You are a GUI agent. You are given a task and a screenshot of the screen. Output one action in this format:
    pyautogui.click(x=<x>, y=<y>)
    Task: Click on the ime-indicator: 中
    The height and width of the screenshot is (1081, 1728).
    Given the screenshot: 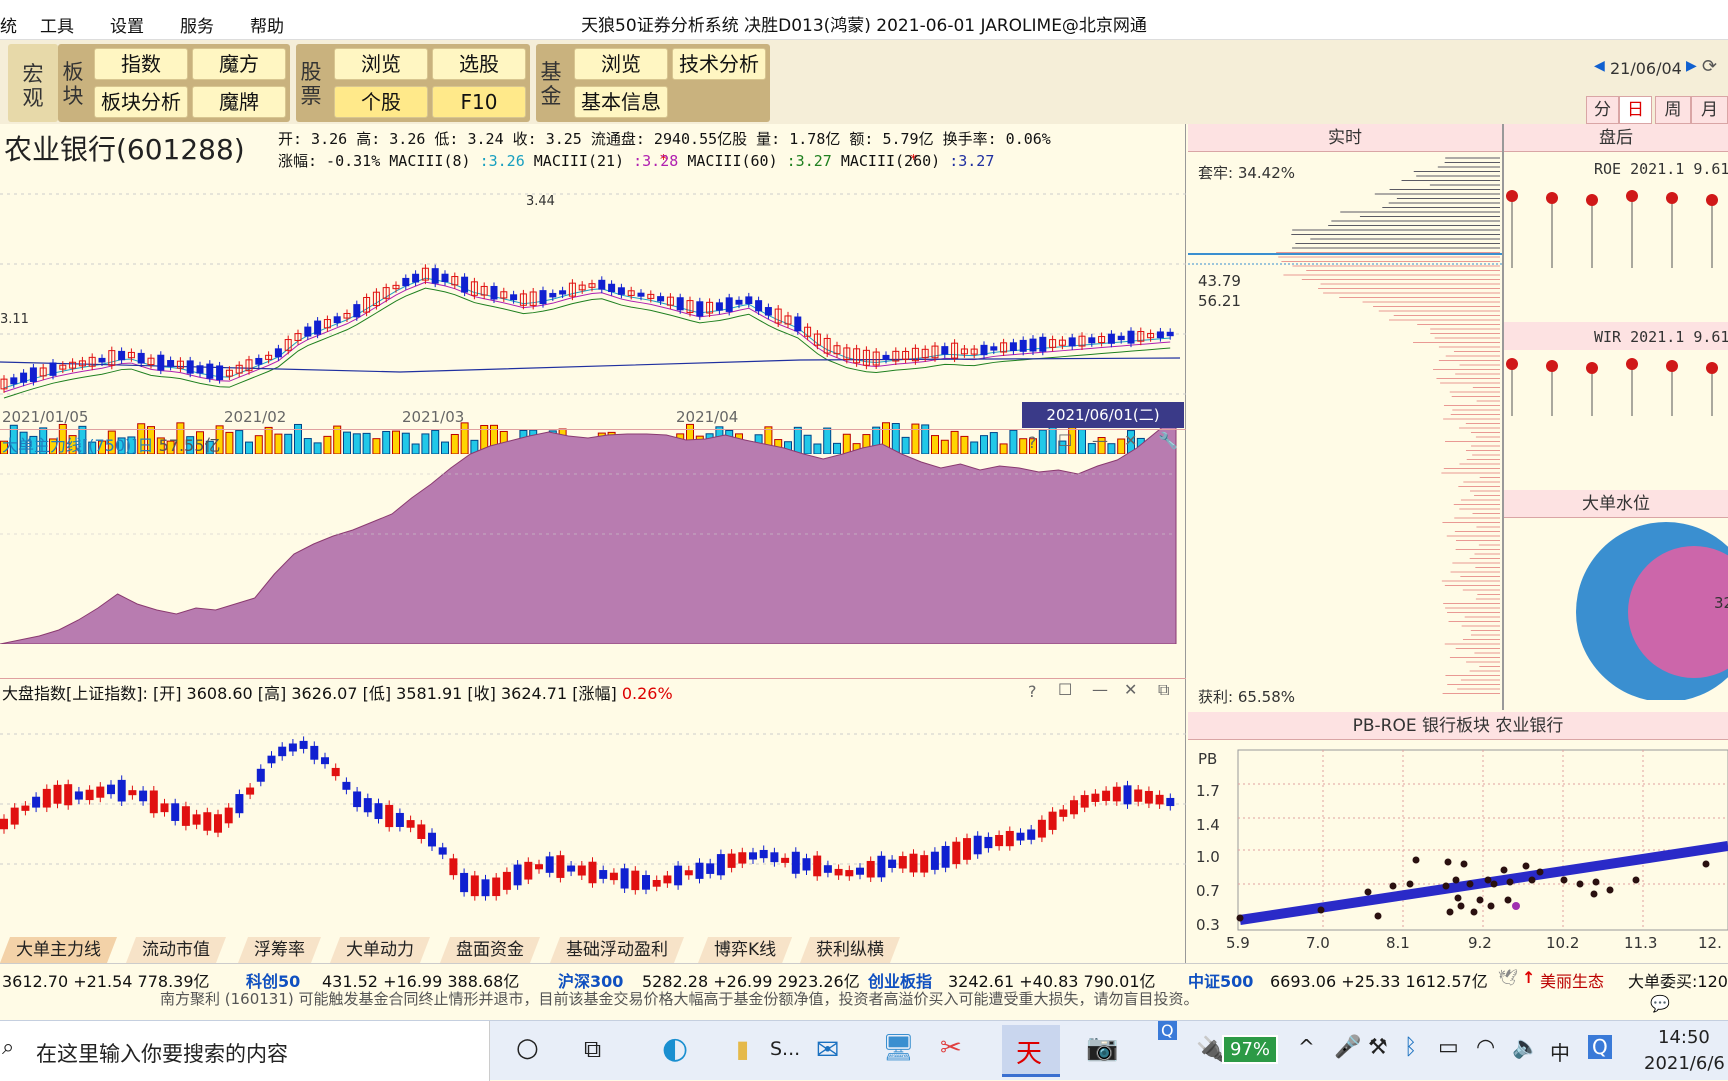 What is the action you would take?
    pyautogui.click(x=1560, y=1051)
    